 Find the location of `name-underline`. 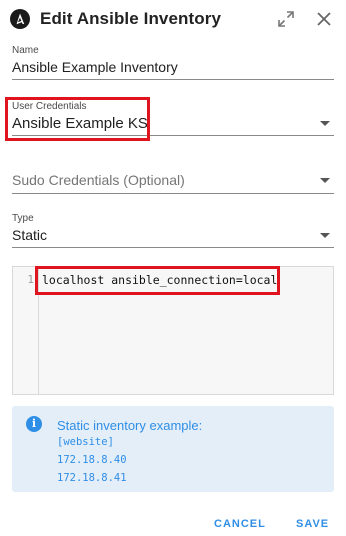

name-underline is located at coordinates (173, 79).